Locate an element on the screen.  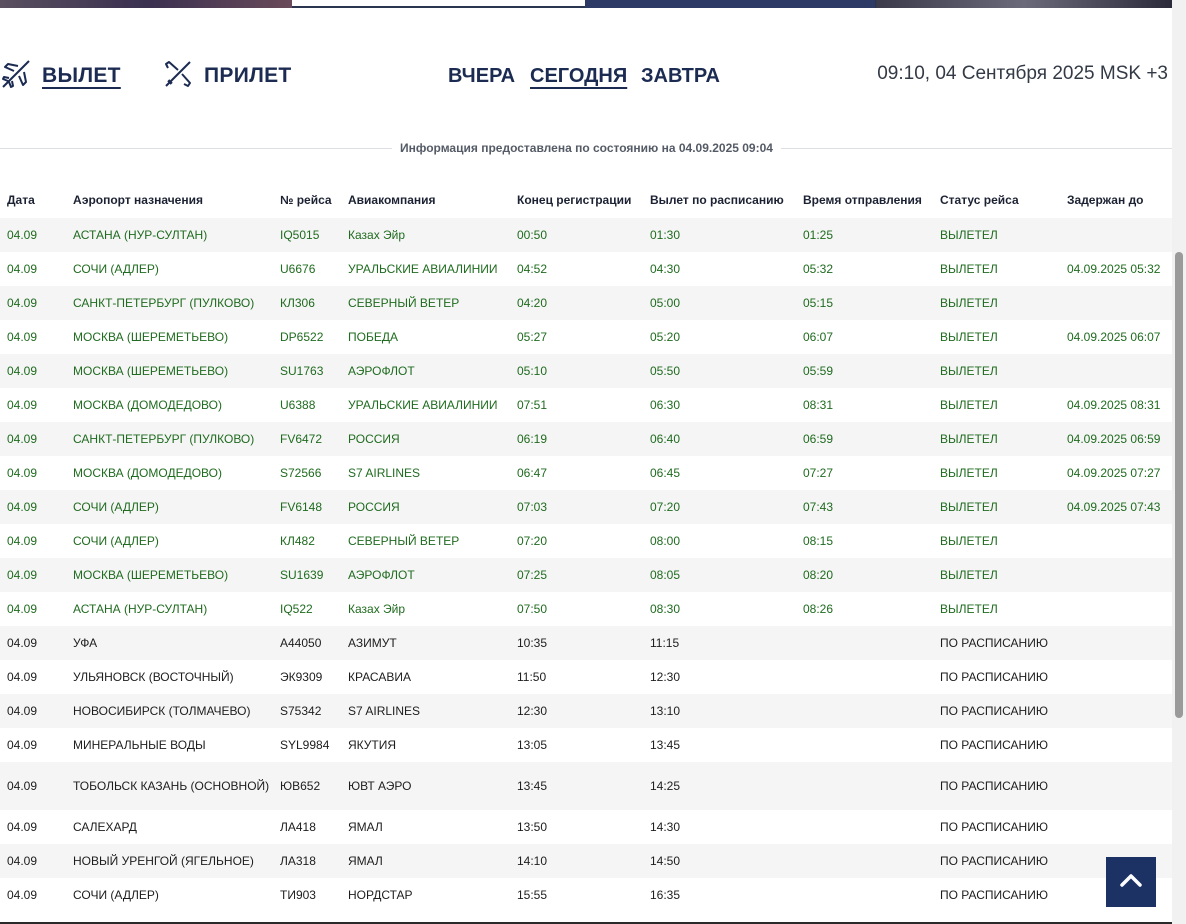
cell-flight: S75342 is located at coordinates (307, 711).